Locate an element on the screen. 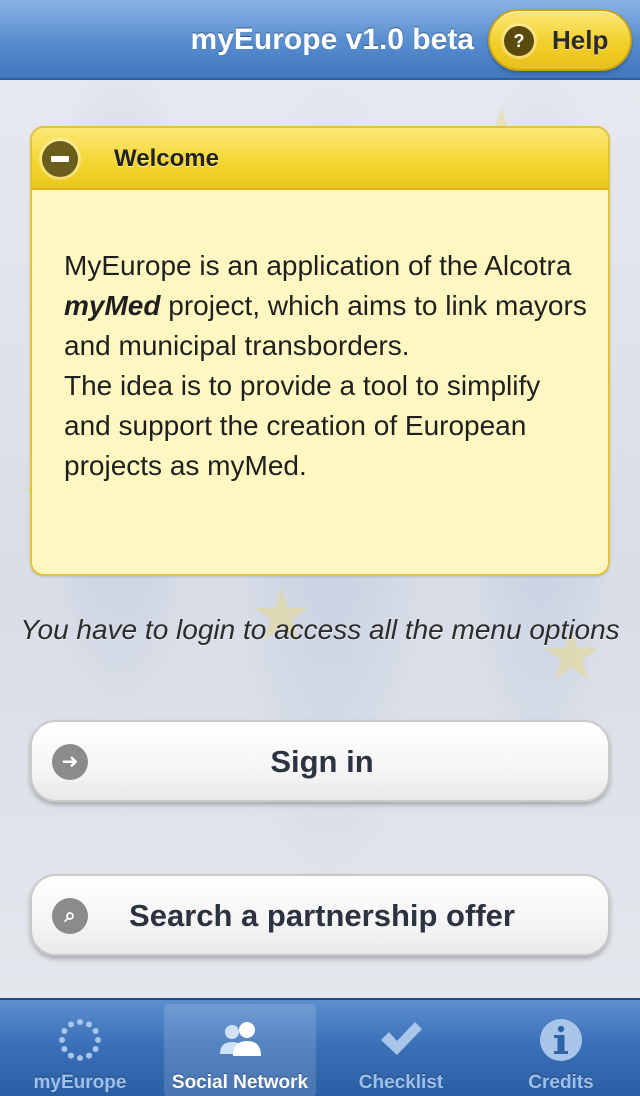 This screenshot has height=1096, width=640. tab-label: Credits is located at coordinates (561, 1082).